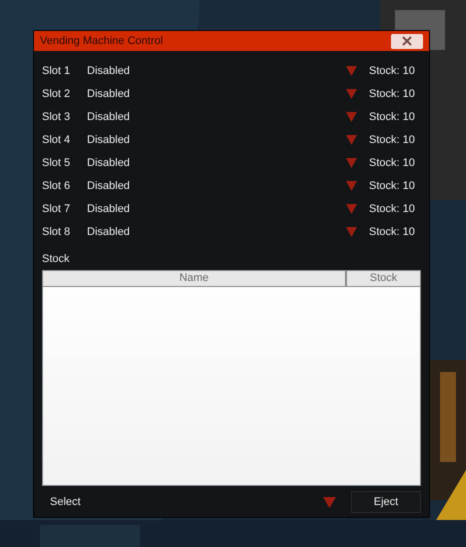  Describe the element at coordinates (57, 186) in the screenshot. I see `slot-label: Slot 6` at that location.